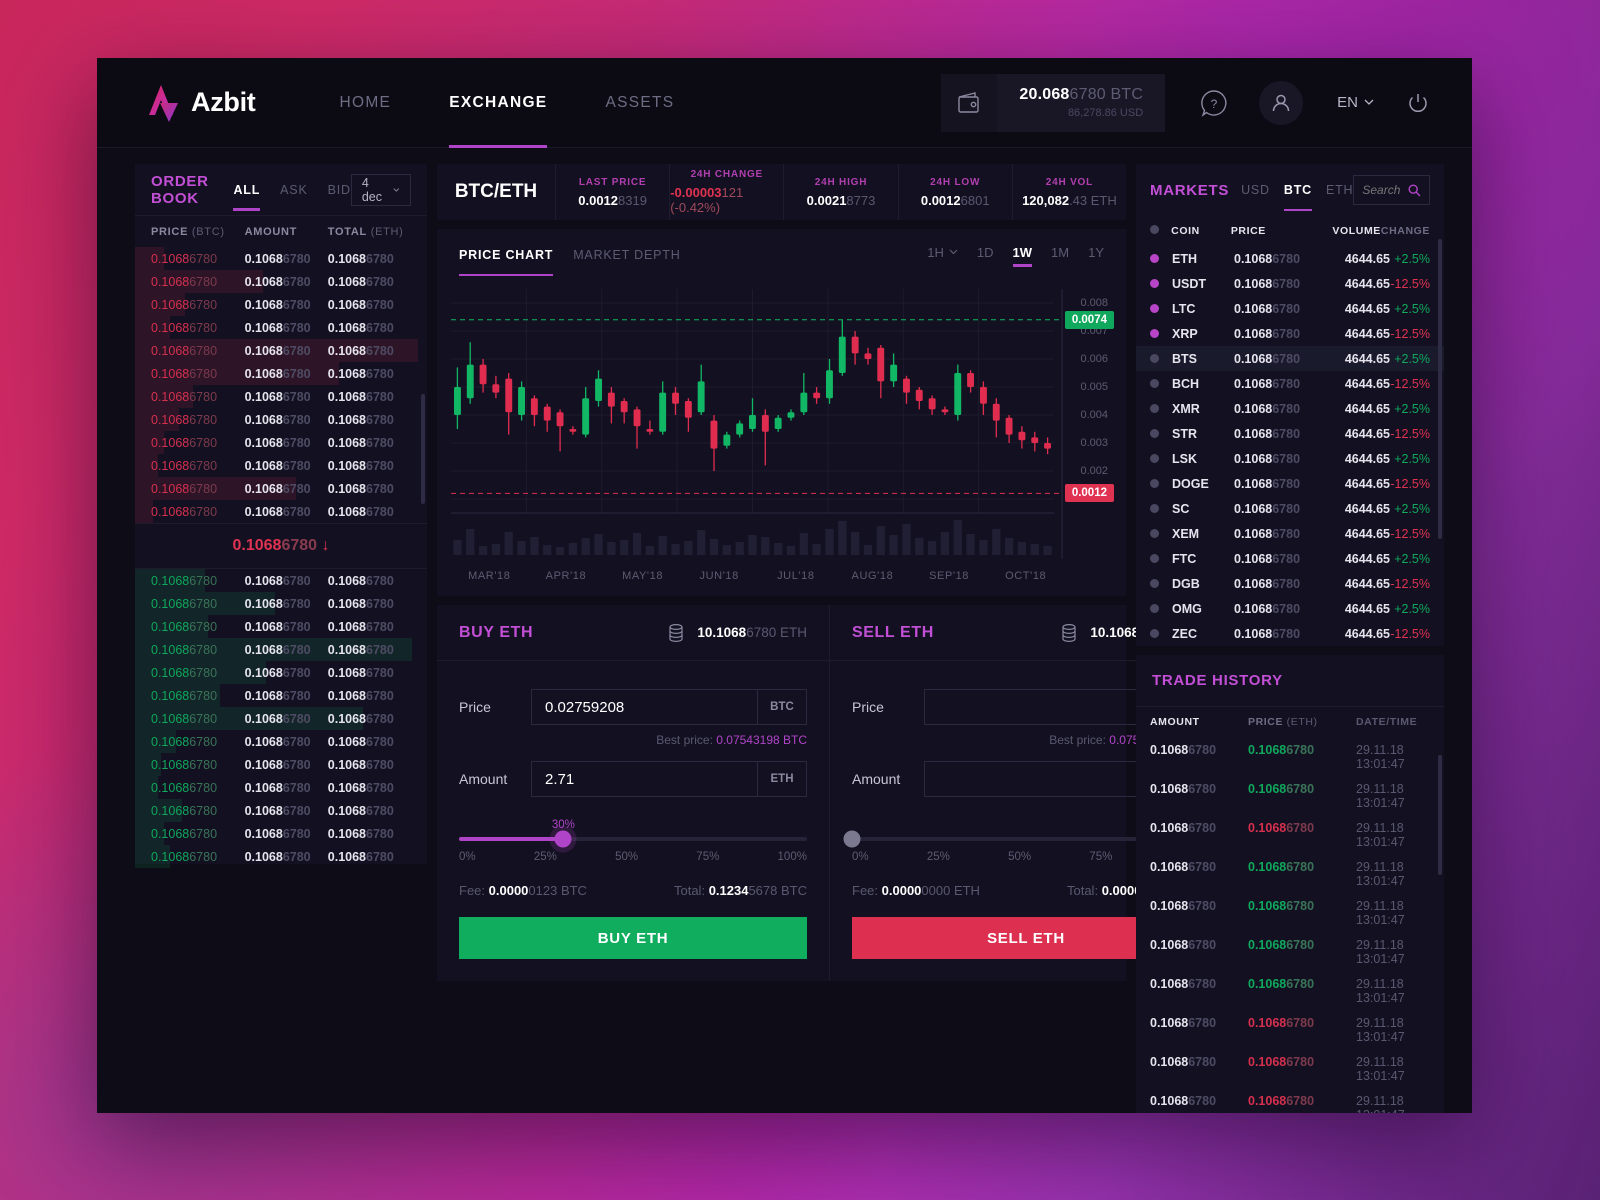  What do you see at coordinates (1255, 197) in the screenshot?
I see `tab-usd: USD` at bounding box center [1255, 197].